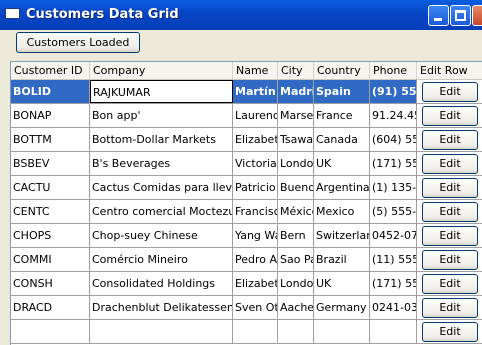 The width and height of the screenshot is (482, 345). What do you see at coordinates (50, 187) in the screenshot?
I see `cell-customer-id: CACTU` at bounding box center [50, 187].